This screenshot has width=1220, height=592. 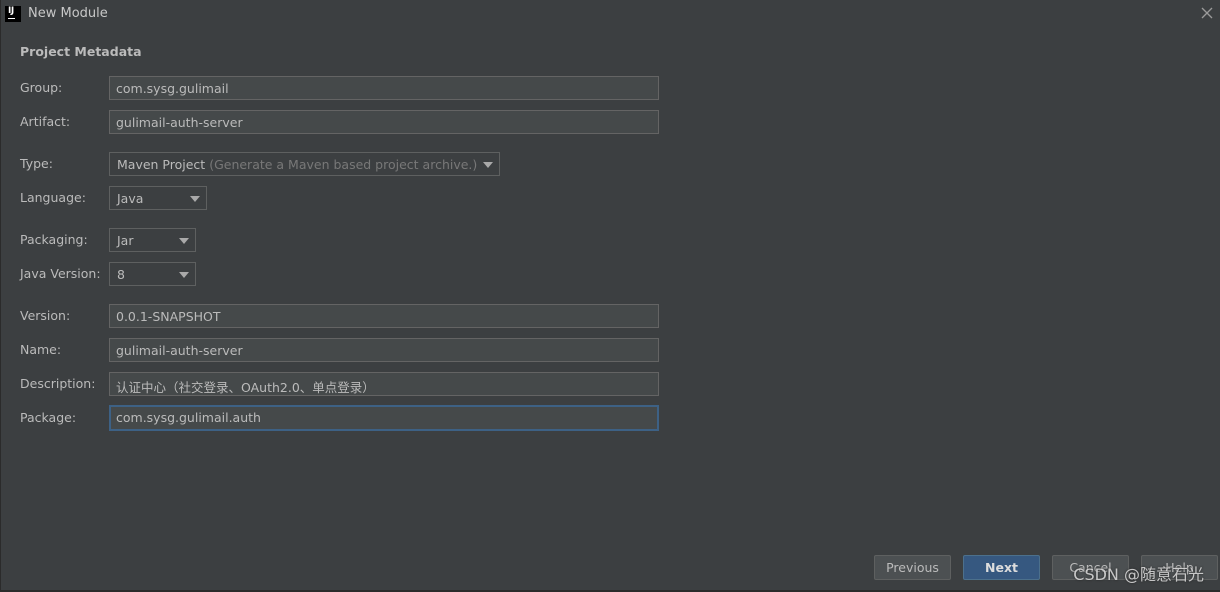 What do you see at coordinates (161, 164) in the screenshot?
I see `type-select-value: Maven Project` at bounding box center [161, 164].